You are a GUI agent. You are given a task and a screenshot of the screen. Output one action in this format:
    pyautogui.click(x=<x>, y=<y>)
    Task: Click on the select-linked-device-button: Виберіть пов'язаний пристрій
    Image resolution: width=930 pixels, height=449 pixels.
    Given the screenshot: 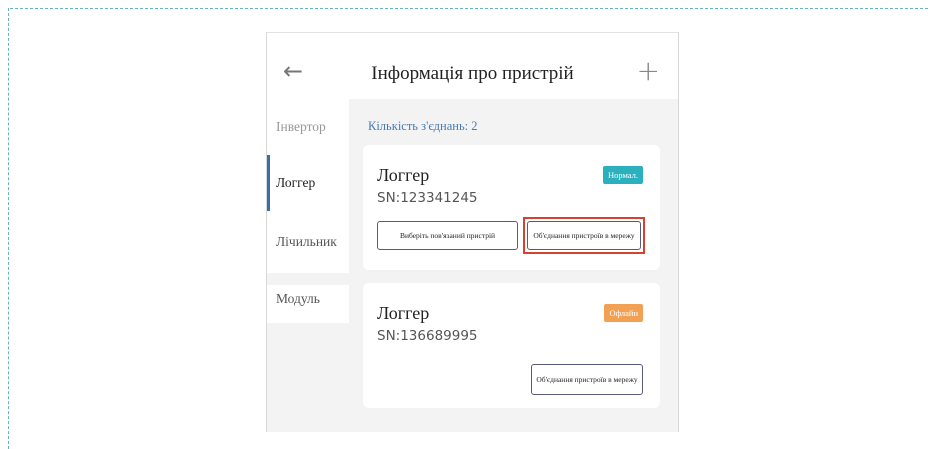 What is the action you would take?
    pyautogui.click(x=447, y=235)
    